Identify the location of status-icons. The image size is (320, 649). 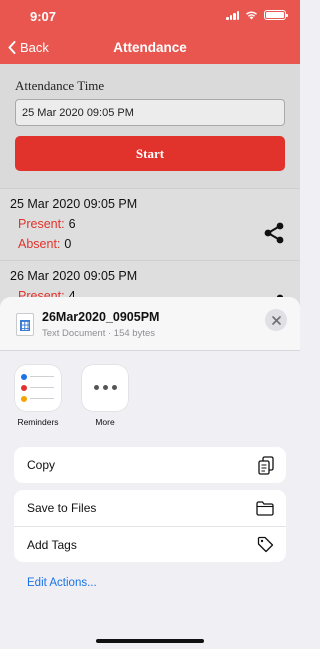
(257, 15).